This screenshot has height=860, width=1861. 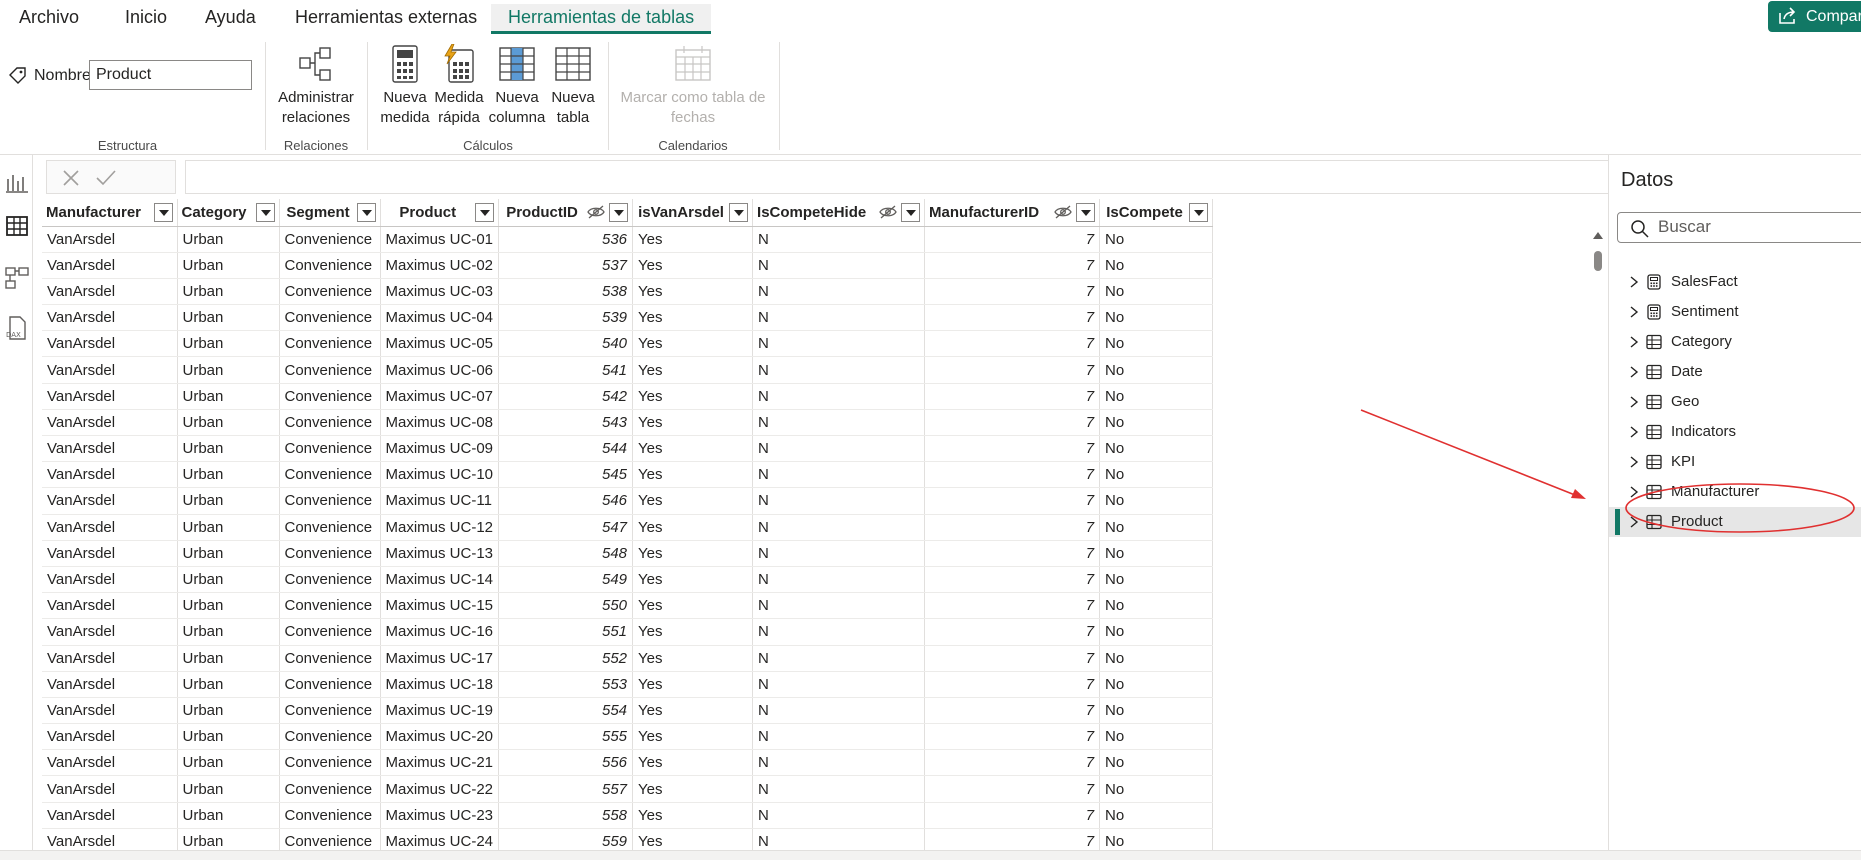 I want to click on commit-icon, so click(x=106, y=178).